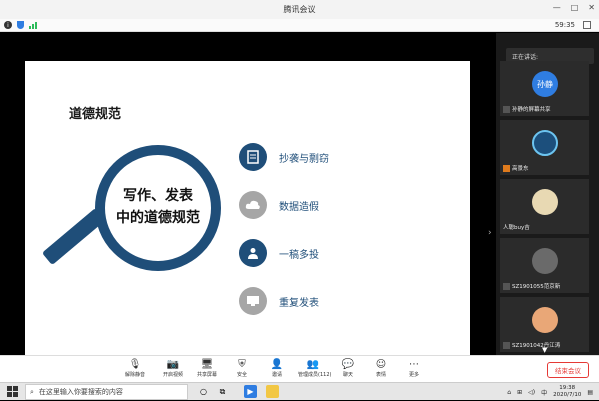 Image resolution: width=599 pixels, height=401 pixels. What do you see at coordinates (222, 391) in the screenshot?
I see `task-view-icon: ⧉` at bounding box center [222, 391].